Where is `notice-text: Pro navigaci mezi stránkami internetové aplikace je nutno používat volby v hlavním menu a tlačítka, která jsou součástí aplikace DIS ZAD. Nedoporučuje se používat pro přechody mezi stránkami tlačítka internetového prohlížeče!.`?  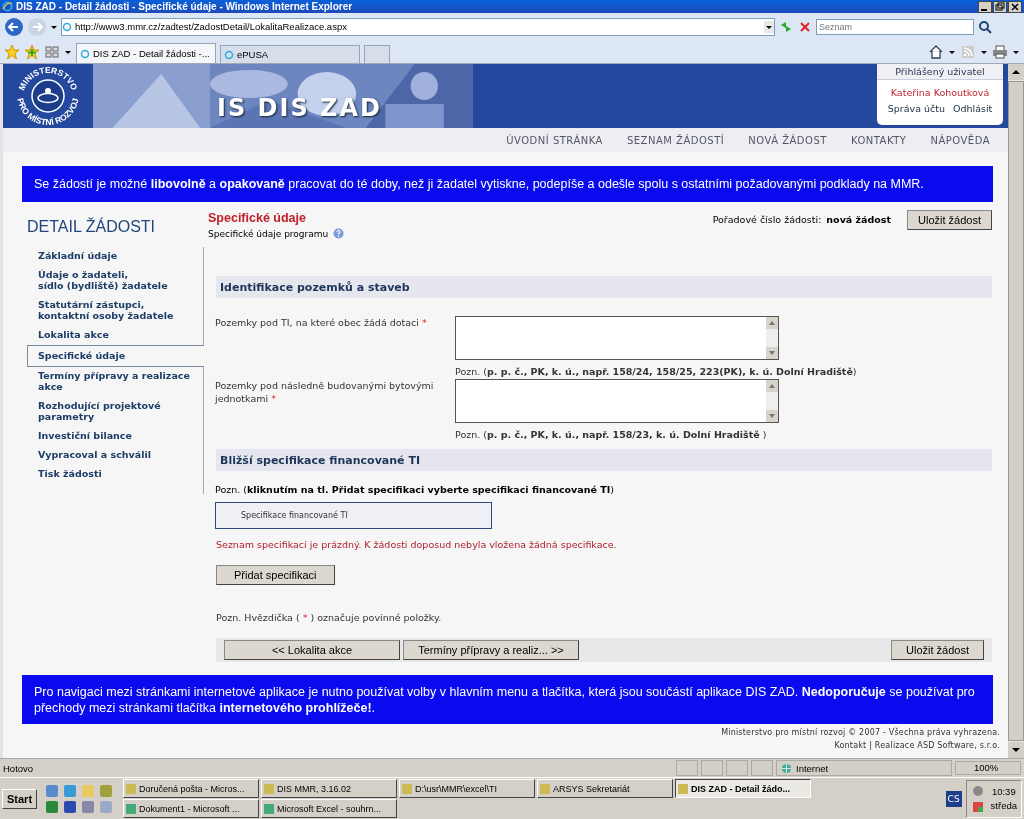 notice-text: Pro navigaci mezi stránkami internetové aplikace je nutno používat volby v hlavním menu a tlačítka, která jsou součástí aplikace DIS ZAD. Nedoporučuje se používat pro přechody mezi stránkami tlačítka internetového prohlížeče!. is located at coordinates (507, 699).